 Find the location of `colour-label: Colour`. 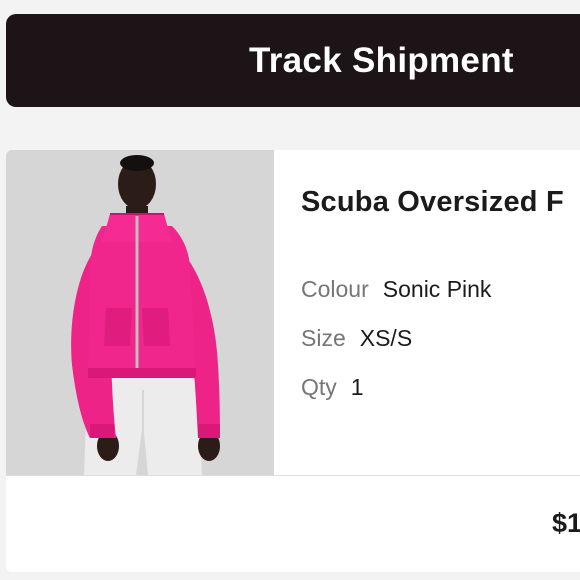

colour-label: Colour is located at coordinates (335, 289).